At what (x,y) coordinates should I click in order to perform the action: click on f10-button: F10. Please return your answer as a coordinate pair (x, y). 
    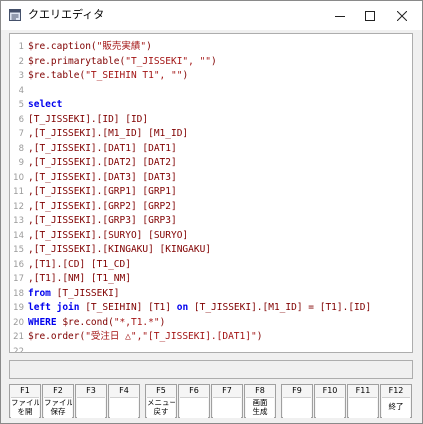
    Looking at the image, I should click on (330, 401).